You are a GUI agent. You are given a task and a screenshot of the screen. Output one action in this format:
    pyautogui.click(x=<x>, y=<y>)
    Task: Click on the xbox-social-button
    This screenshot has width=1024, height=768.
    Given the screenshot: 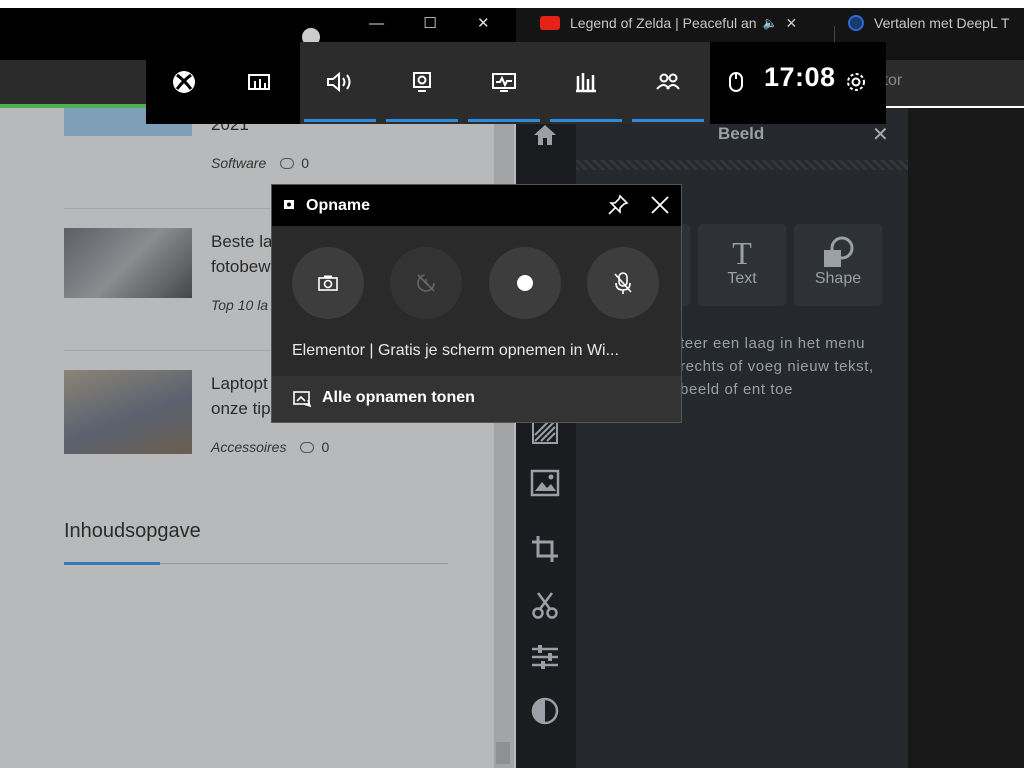 What is the action you would take?
    pyautogui.click(x=668, y=82)
    